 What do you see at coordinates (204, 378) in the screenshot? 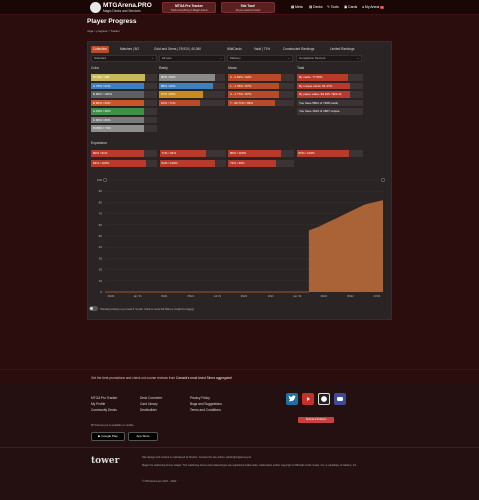
I see `promo-link: Canada's most loved Sierra aggregator!` at bounding box center [204, 378].